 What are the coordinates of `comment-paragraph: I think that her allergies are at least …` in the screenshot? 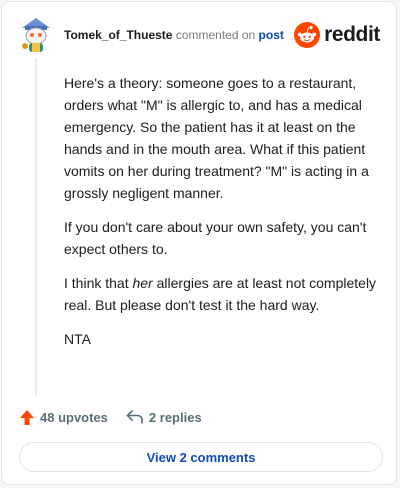 It's located at (223, 294).